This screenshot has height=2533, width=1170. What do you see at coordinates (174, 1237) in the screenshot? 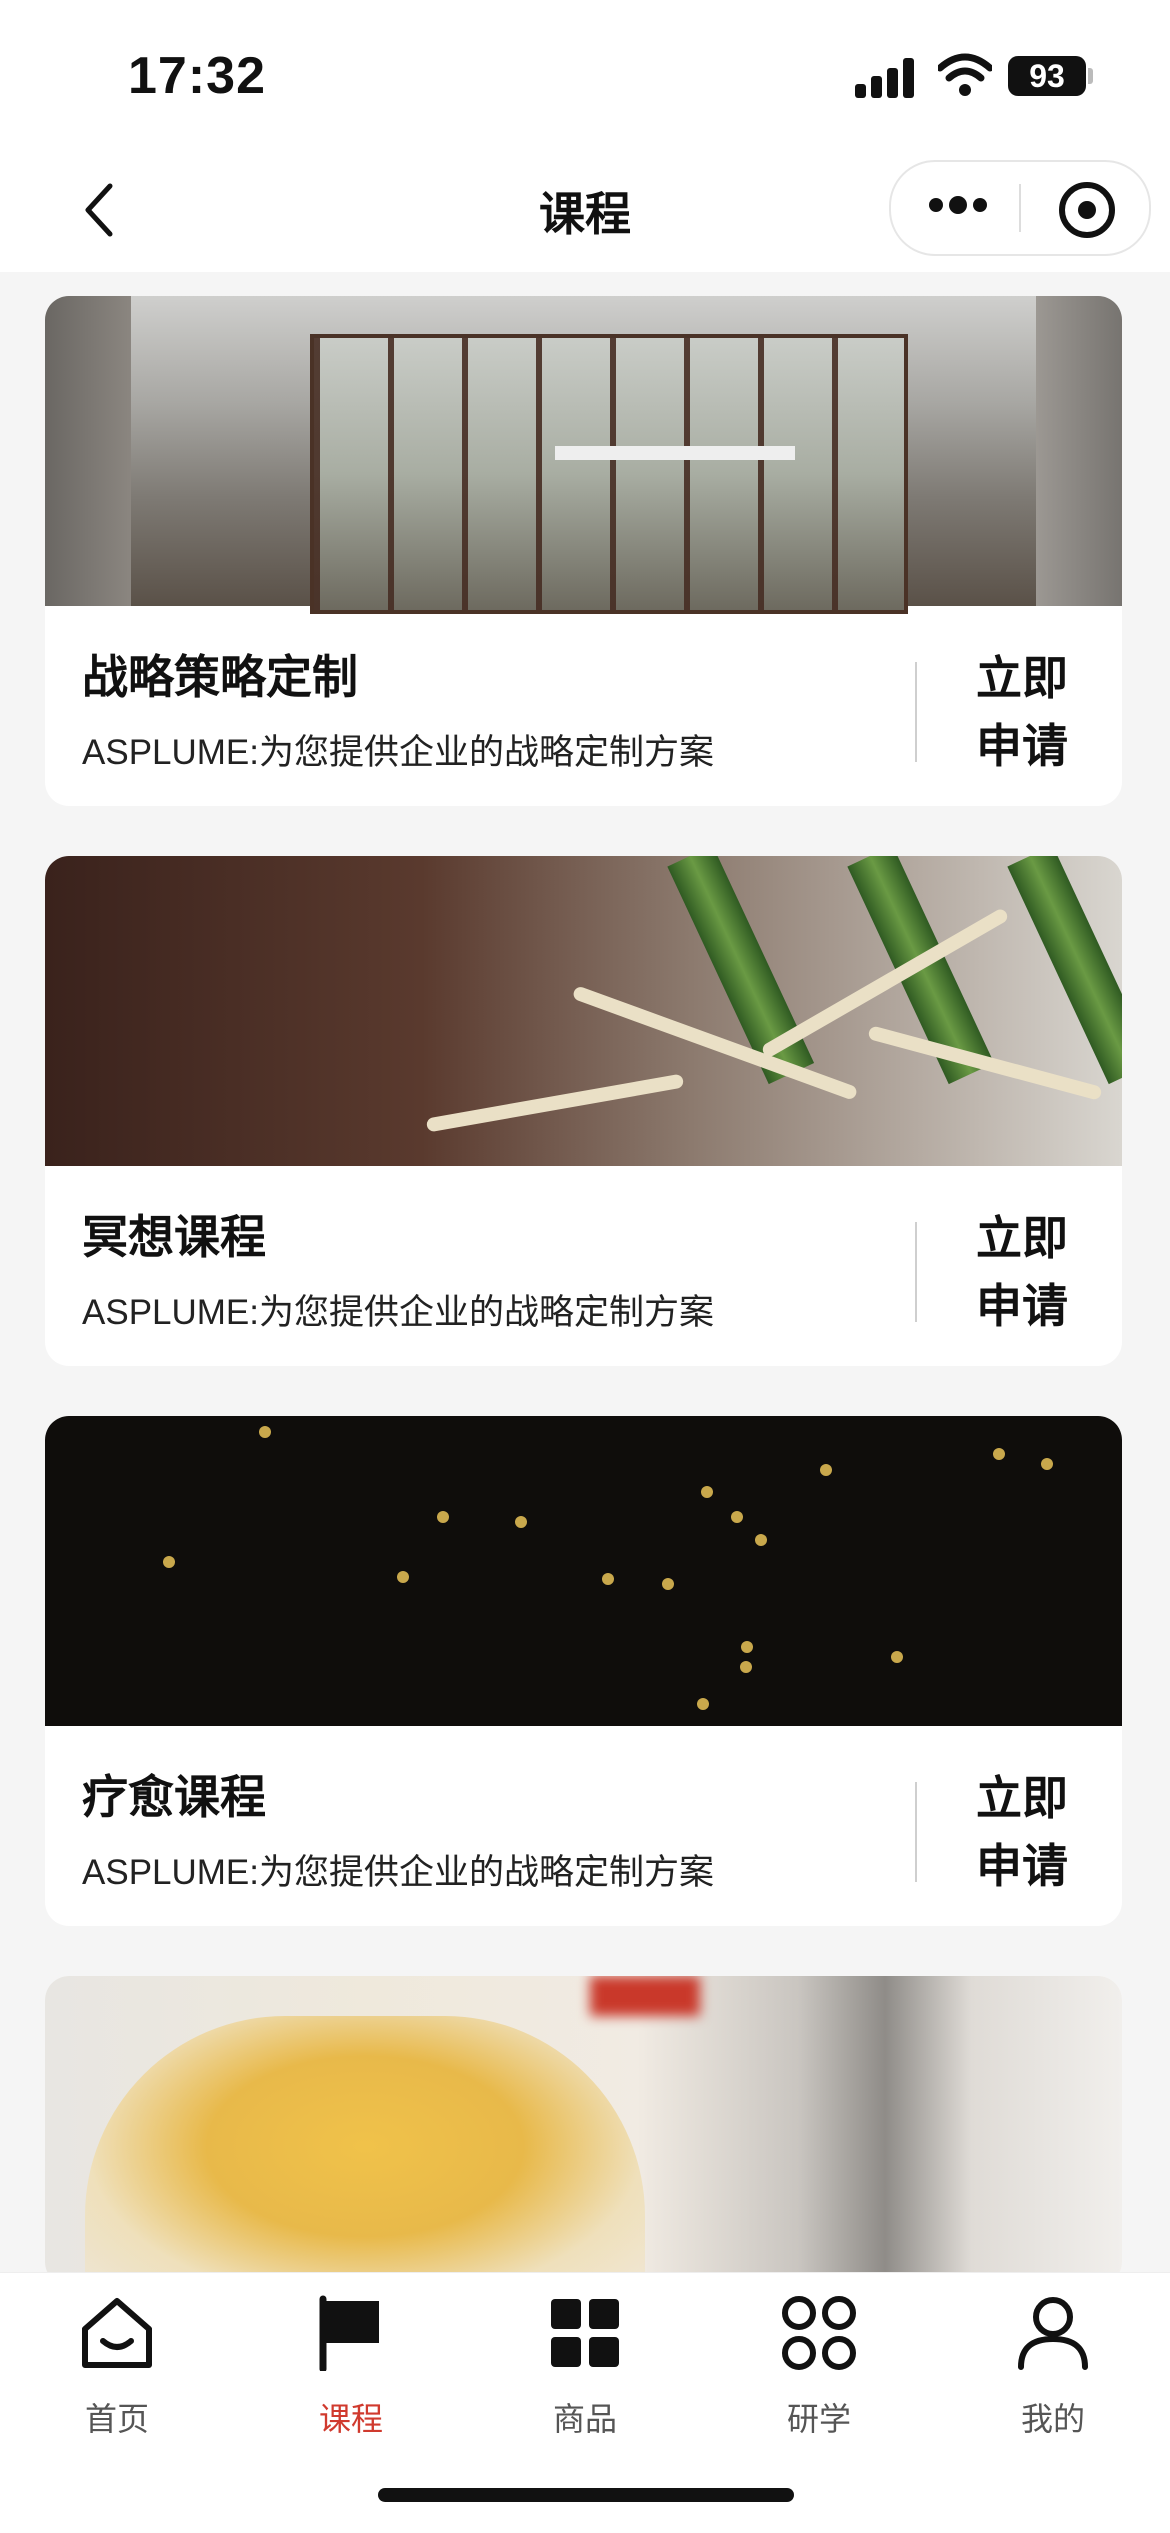
I see `course-title: 冥想课程` at bounding box center [174, 1237].